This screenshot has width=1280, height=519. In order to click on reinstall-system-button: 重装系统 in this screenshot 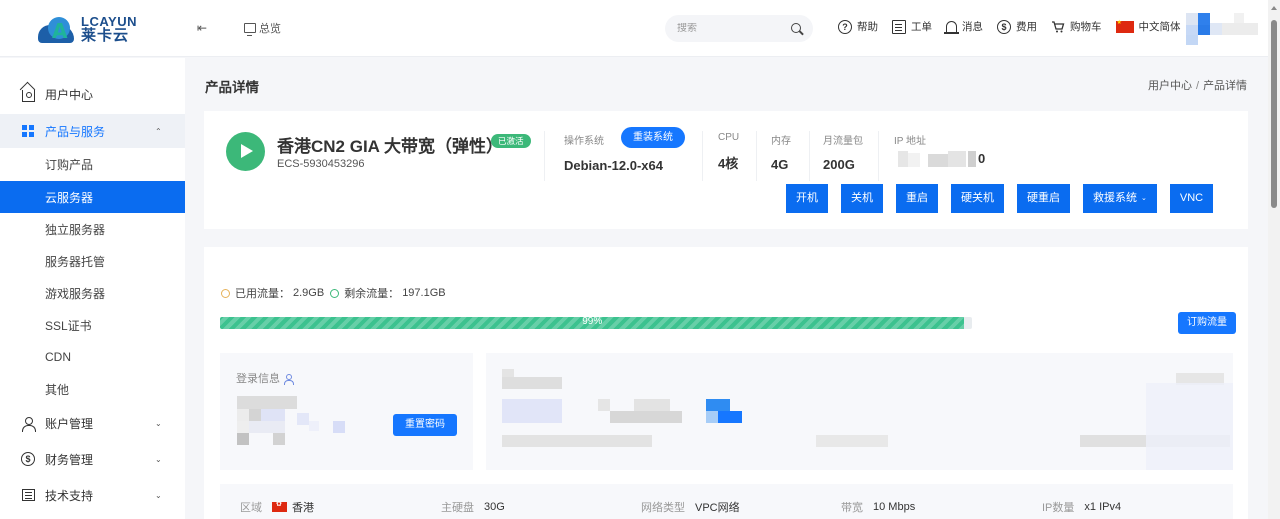, I will do `click(653, 137)`.